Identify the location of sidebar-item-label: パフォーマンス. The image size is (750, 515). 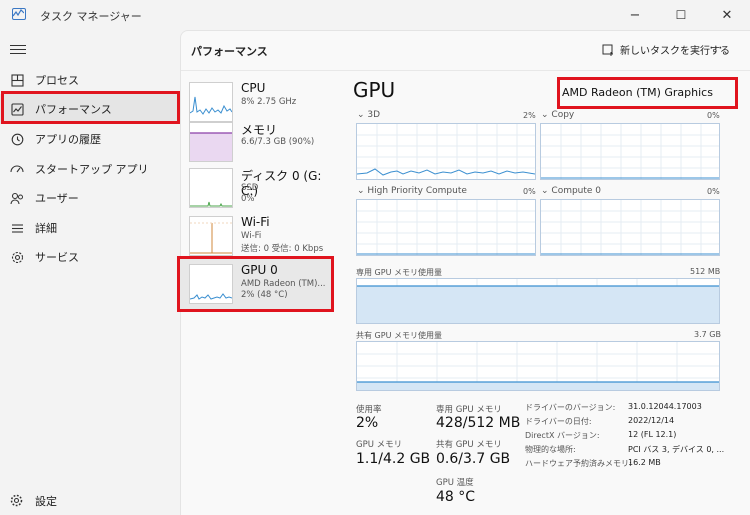
(73, 109).